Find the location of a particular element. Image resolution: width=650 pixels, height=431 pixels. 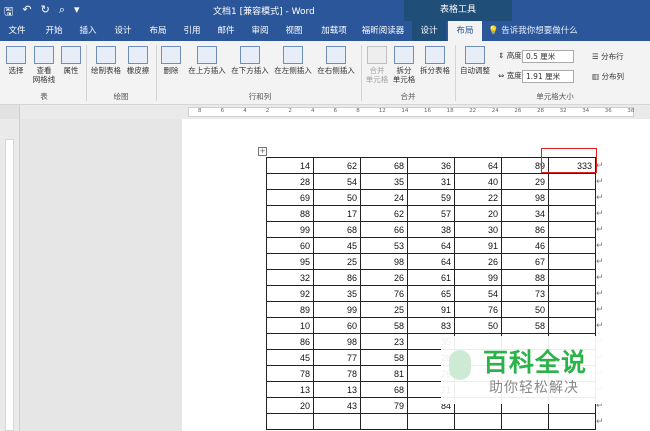

table-row: 92 35 76 65 54 73 ↵ is located at coordinates (435, 293).